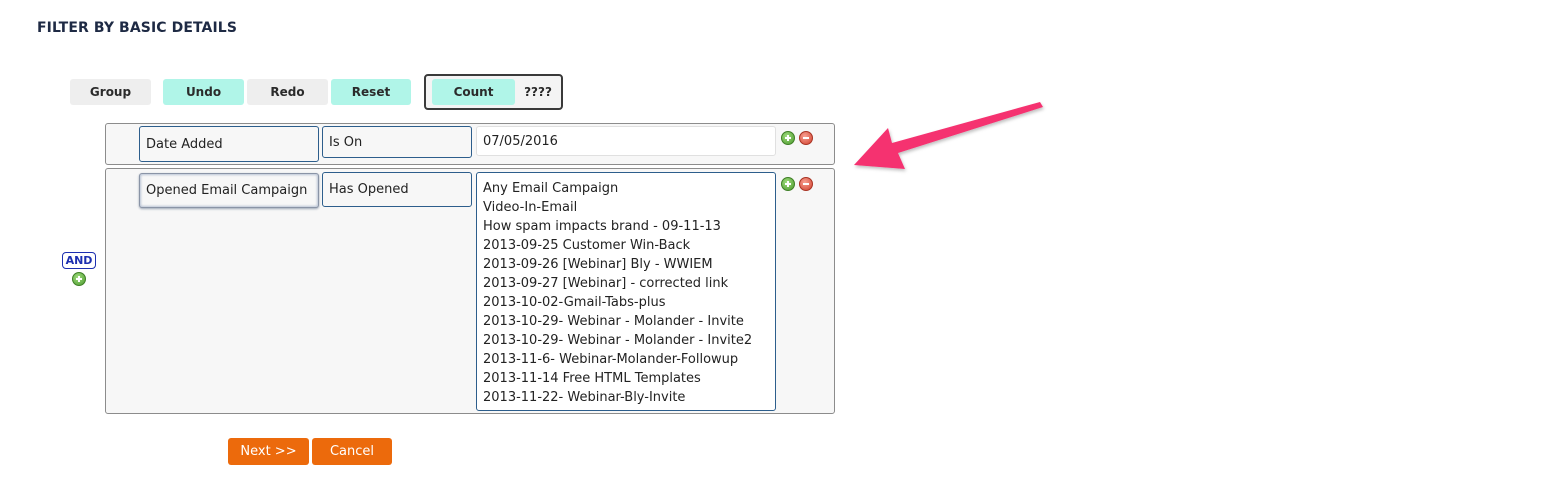 This screenshot has height=500, width=1542. I want to click on listbox-option: 2013-10-02-Gmail-Tabs-plus, so click(629, 302).